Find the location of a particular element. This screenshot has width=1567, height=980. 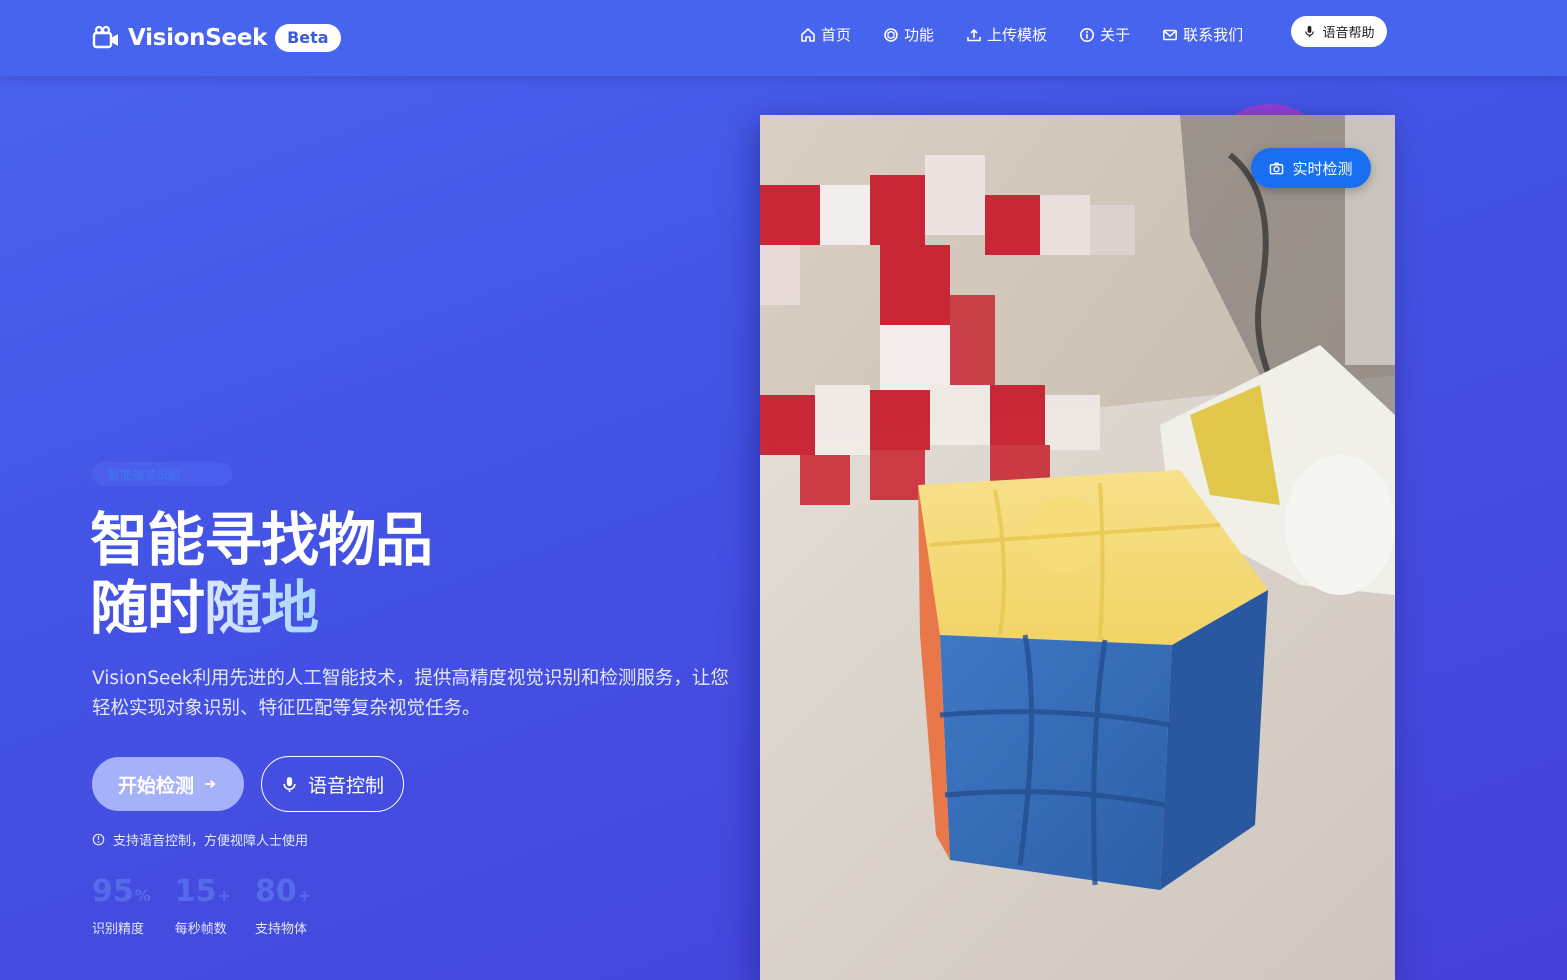

hero-title-line2-a: 随时 is located at coordinates (147, 608).